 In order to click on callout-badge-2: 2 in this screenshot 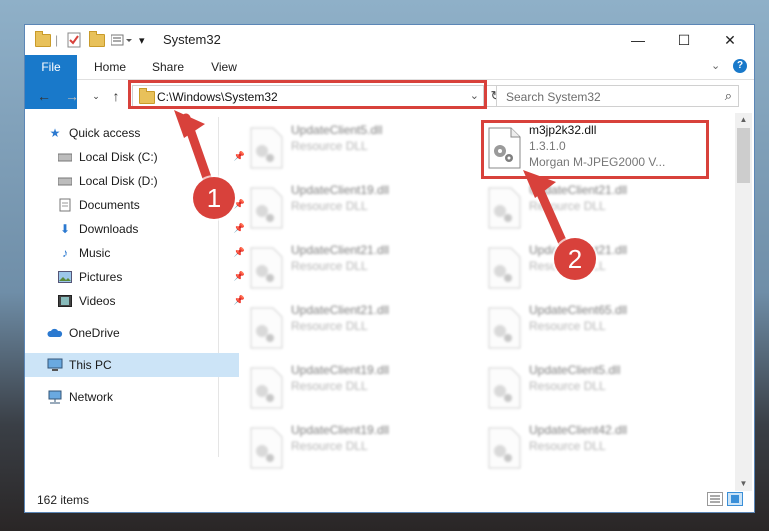, I will do `click(575, 259)`.